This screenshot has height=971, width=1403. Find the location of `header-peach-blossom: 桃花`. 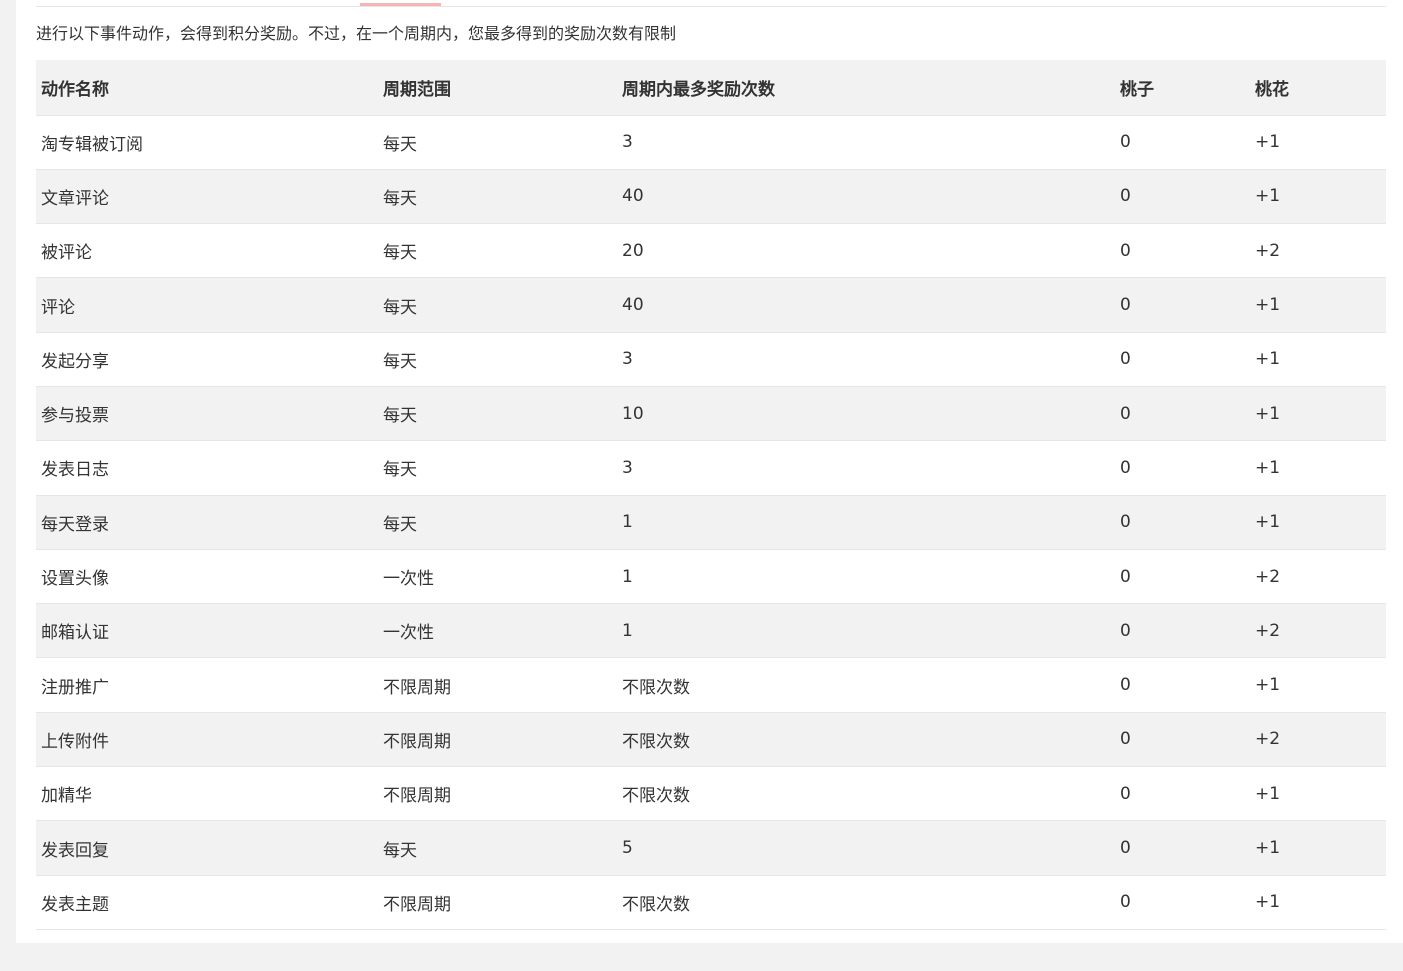

header-peach-blossom: 桃花 is located at coordinates (1318, 88).